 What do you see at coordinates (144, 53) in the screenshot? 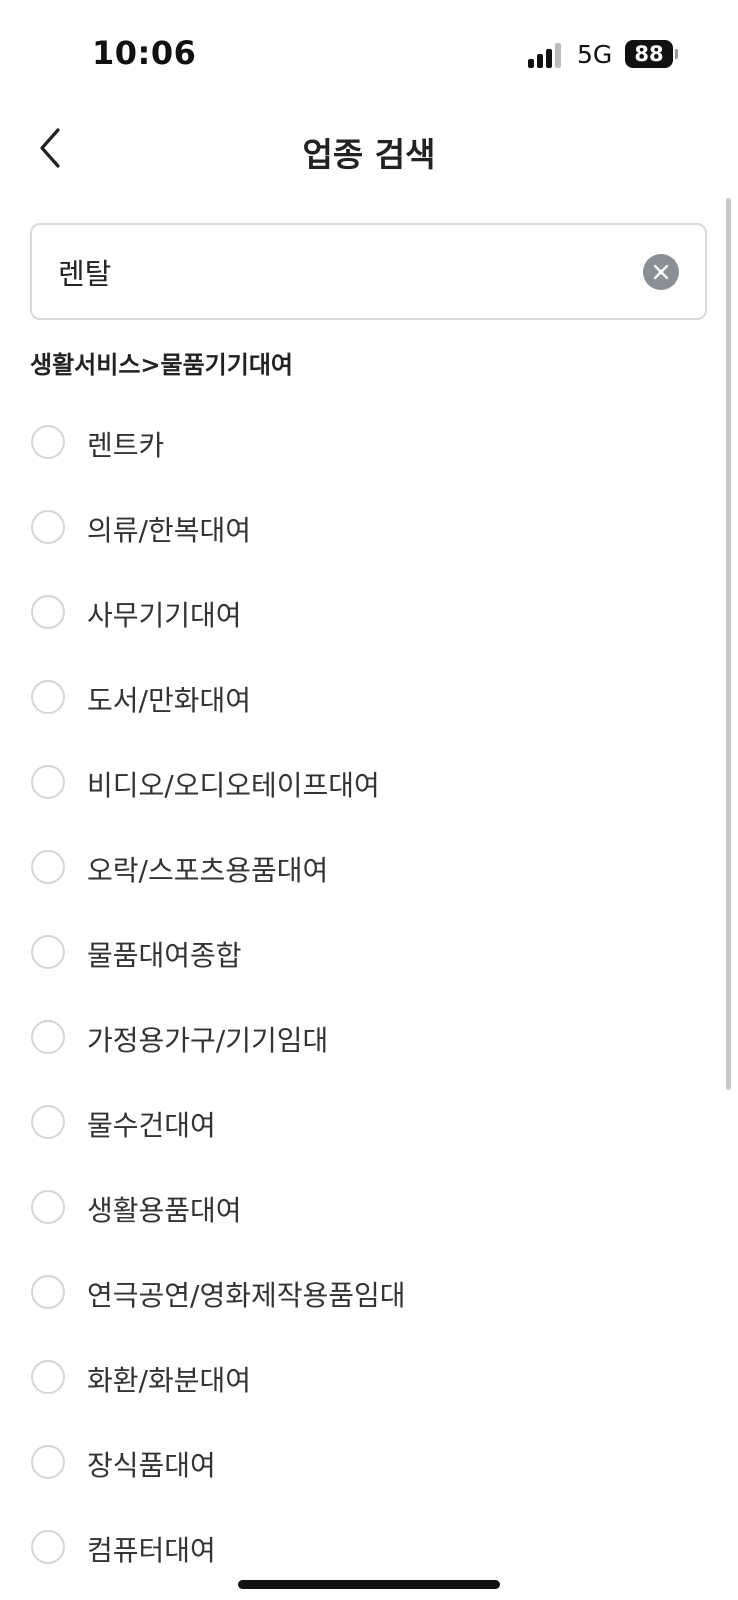
I see `status-time: 10:06` at bounding box center [144, 53].